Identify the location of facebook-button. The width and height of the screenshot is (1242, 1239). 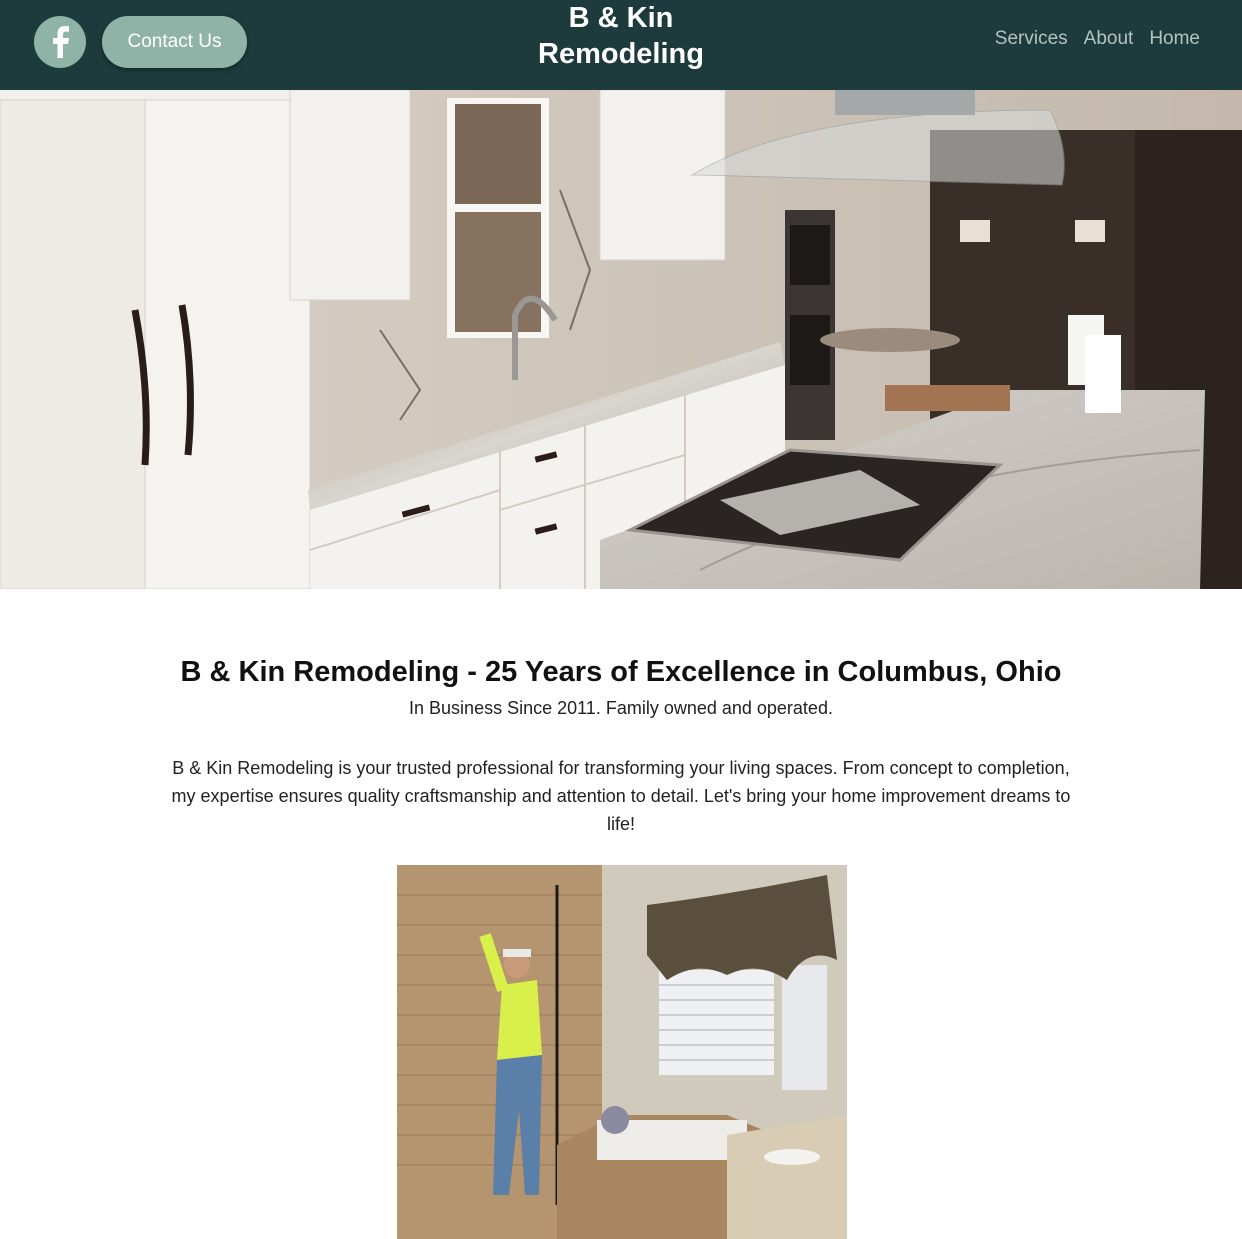
(60, 42).